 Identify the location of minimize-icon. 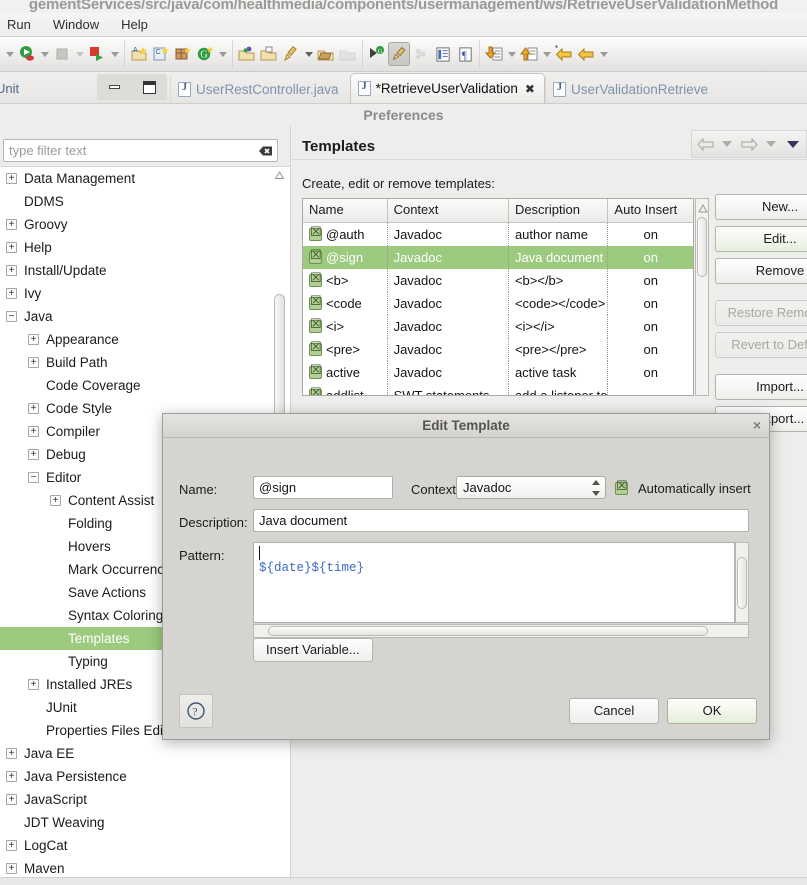
(114, 87).